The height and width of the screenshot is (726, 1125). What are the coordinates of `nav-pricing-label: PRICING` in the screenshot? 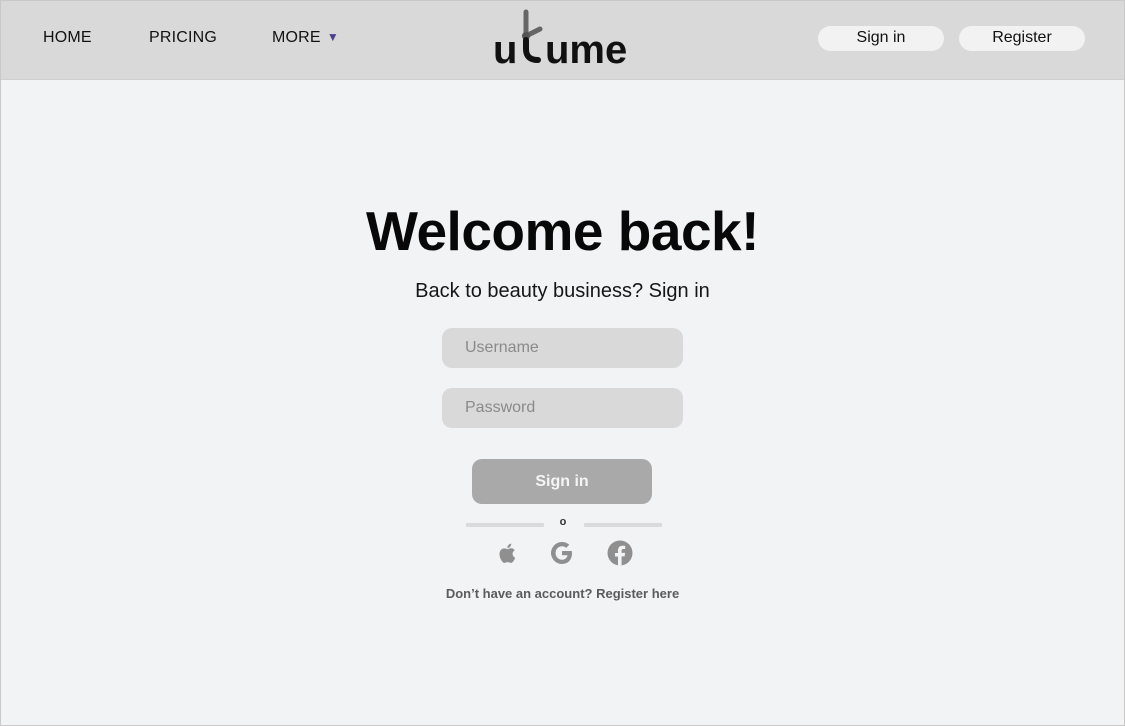 It's located at (183, 37).